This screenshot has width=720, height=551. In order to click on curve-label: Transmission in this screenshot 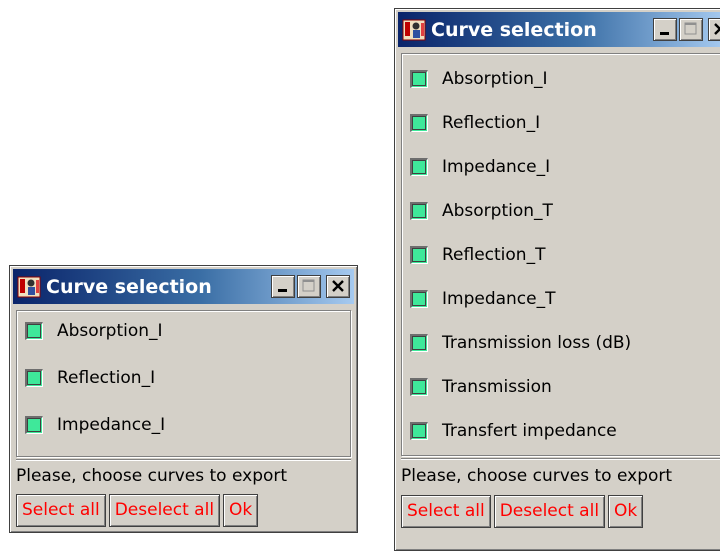, I will do `click(497, 387)`.